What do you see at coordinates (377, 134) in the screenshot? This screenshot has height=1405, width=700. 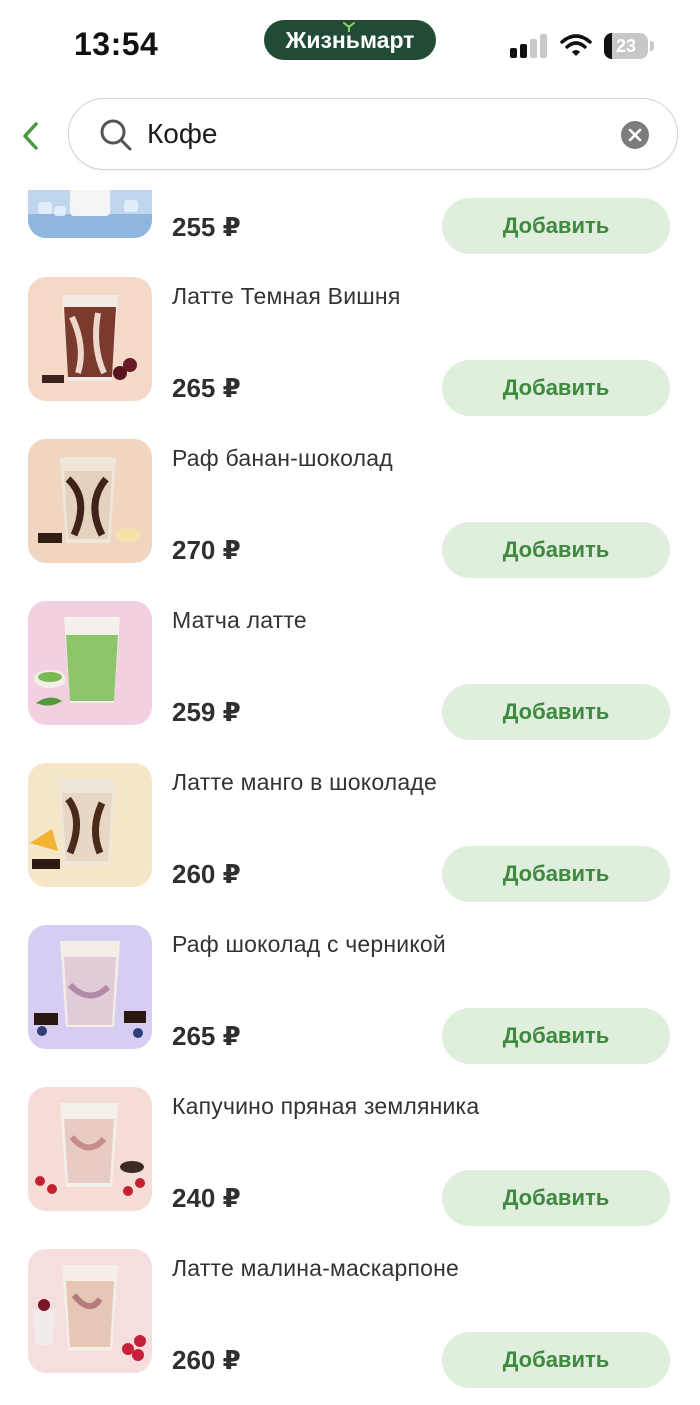 I see `search-input` at bounding box center [377, 134].